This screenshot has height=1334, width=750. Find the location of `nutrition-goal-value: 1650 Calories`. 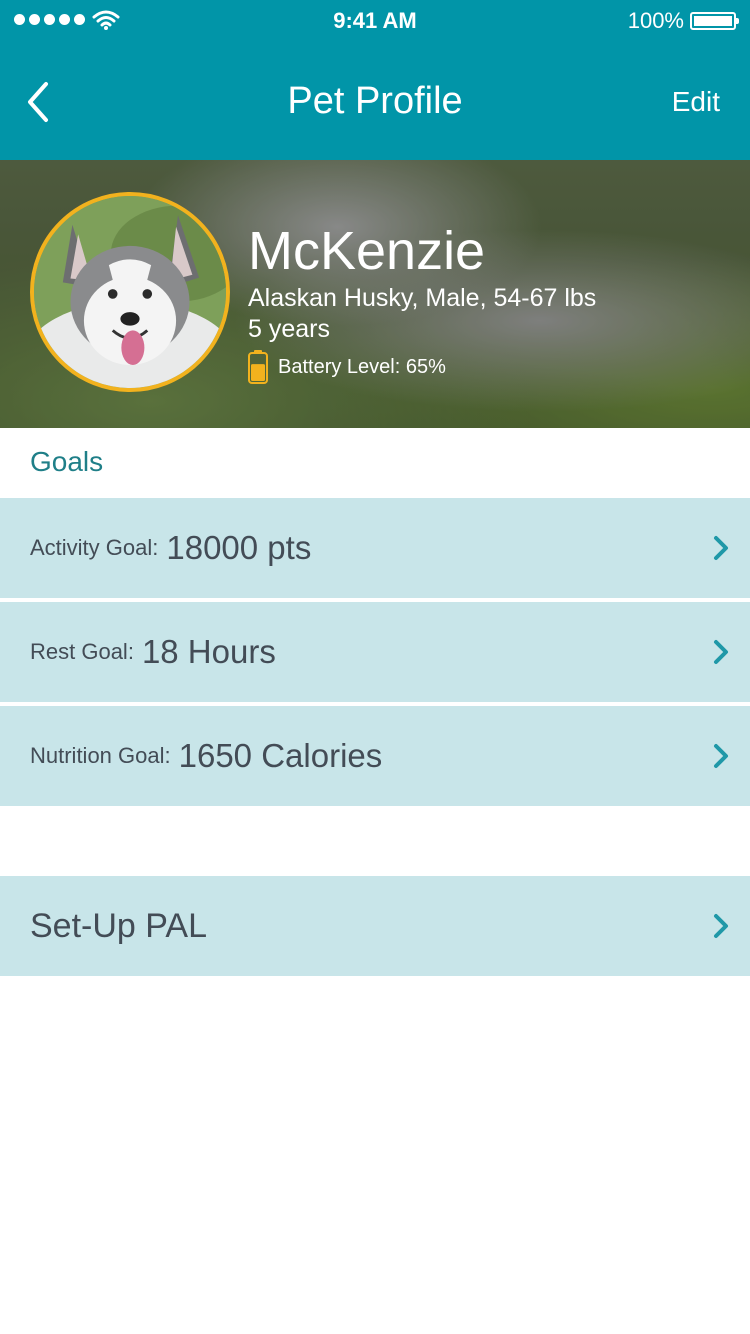

nutrition-goal-value: 1650 Calories is located at coordinates (280, 755).